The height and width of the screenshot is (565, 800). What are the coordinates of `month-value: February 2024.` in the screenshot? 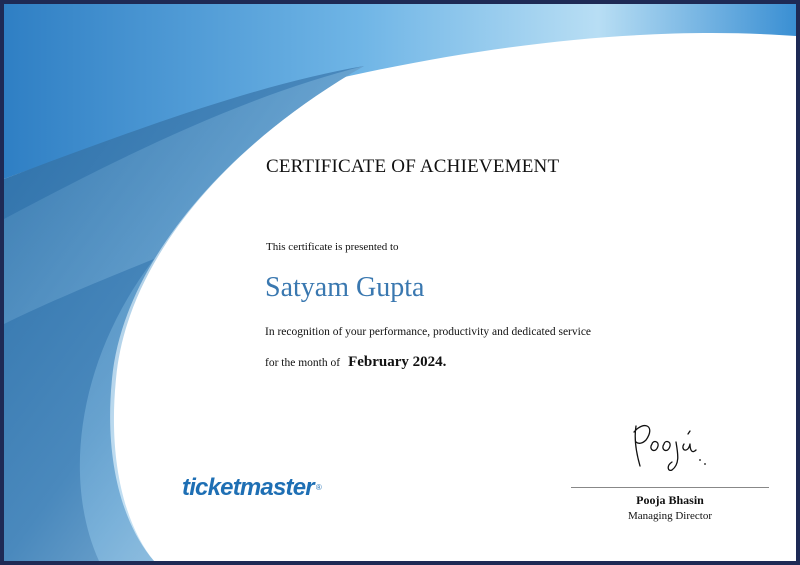 It's located at (397, 362).